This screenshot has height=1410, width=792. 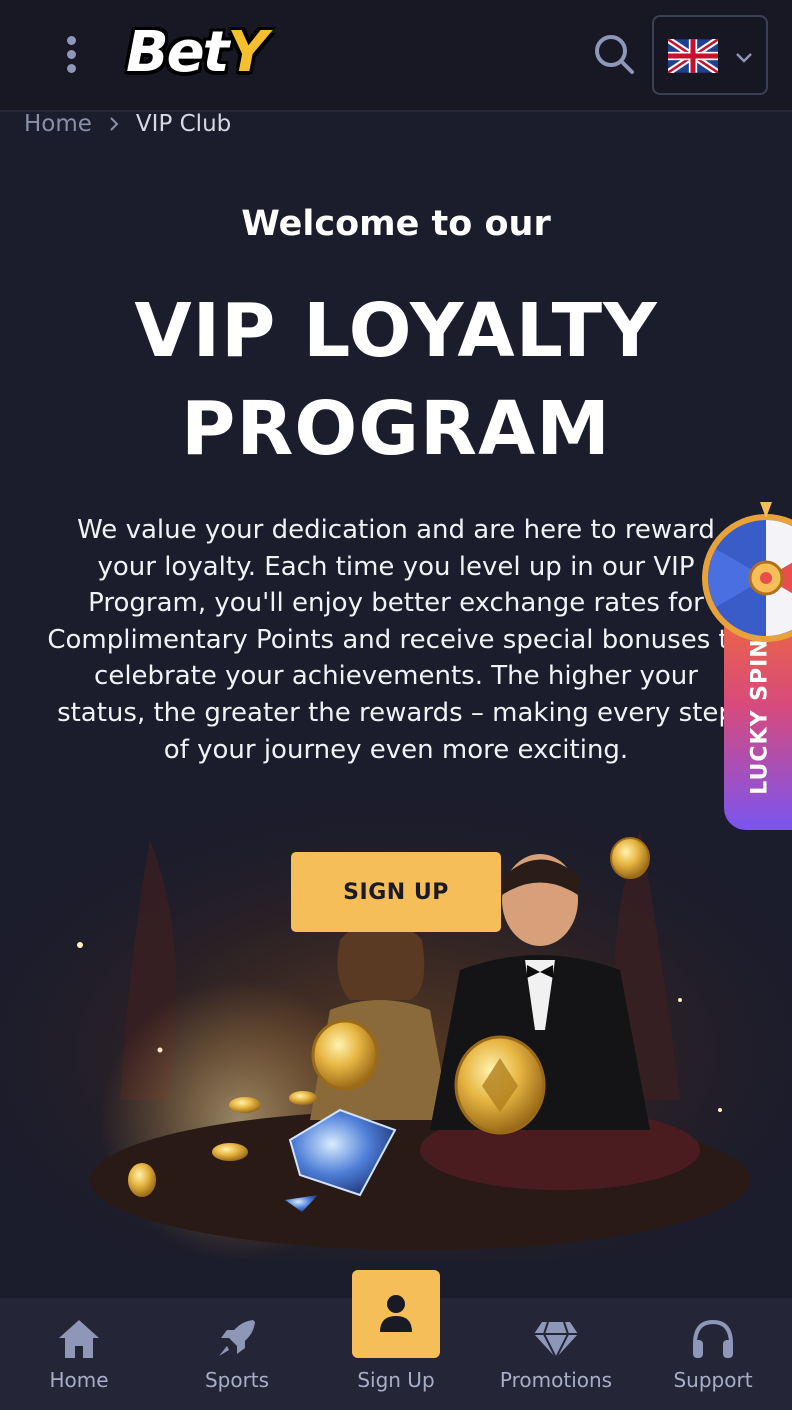 I want to click on diamond-icon, so click(x=556, y=1341).